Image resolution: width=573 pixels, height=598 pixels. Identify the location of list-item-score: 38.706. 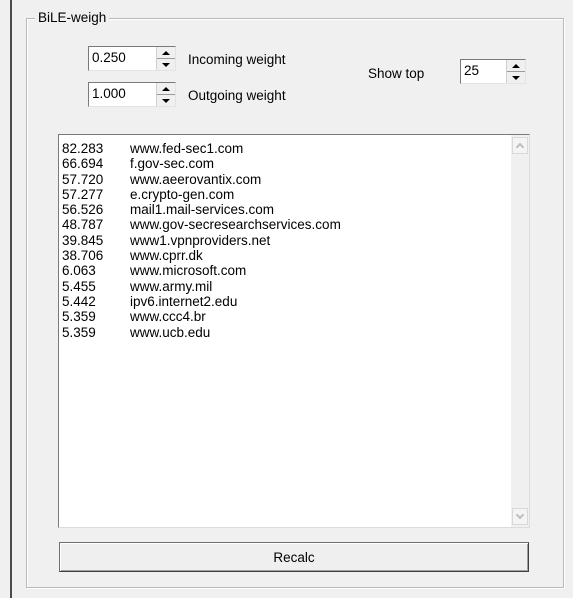
(83, 256).